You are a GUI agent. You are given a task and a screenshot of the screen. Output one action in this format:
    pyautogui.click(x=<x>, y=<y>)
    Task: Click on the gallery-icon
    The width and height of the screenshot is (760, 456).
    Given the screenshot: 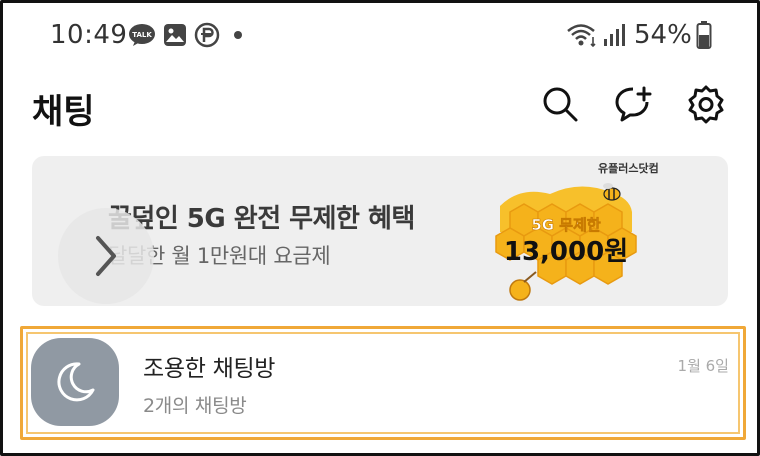 What is the action you would take?
    pyautogui.click(x=175, y=35)
    